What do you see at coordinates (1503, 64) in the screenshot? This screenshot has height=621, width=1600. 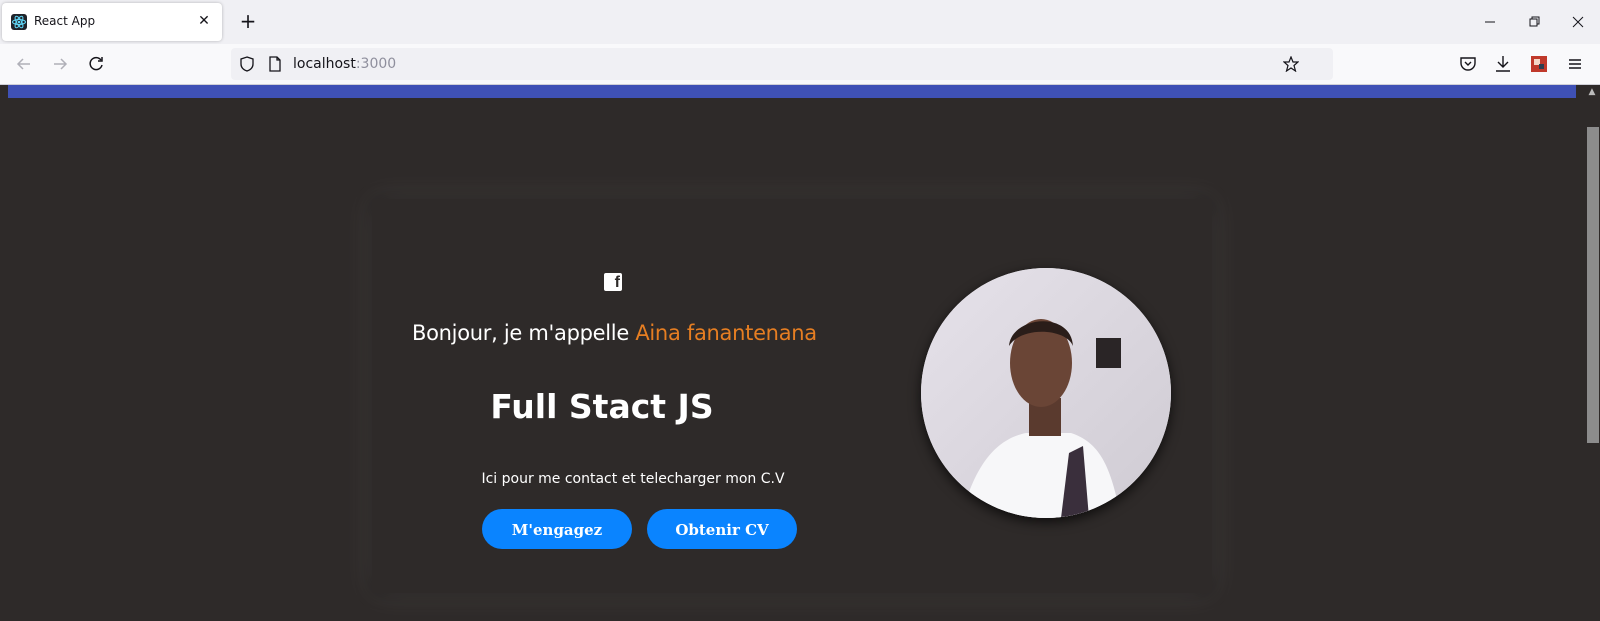 I see `download-icon` at bounding box center [1503, 64].